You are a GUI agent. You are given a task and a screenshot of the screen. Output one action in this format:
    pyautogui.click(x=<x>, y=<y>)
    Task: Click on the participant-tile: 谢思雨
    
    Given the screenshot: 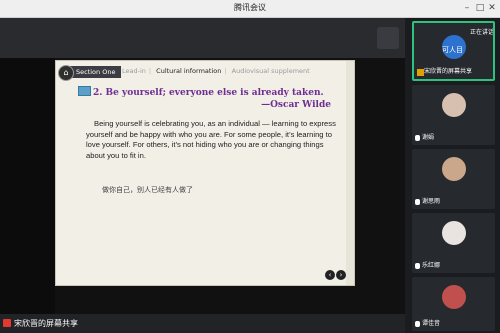 What is the action you would take?
    pyautogui.click(x=453, y=179)
    